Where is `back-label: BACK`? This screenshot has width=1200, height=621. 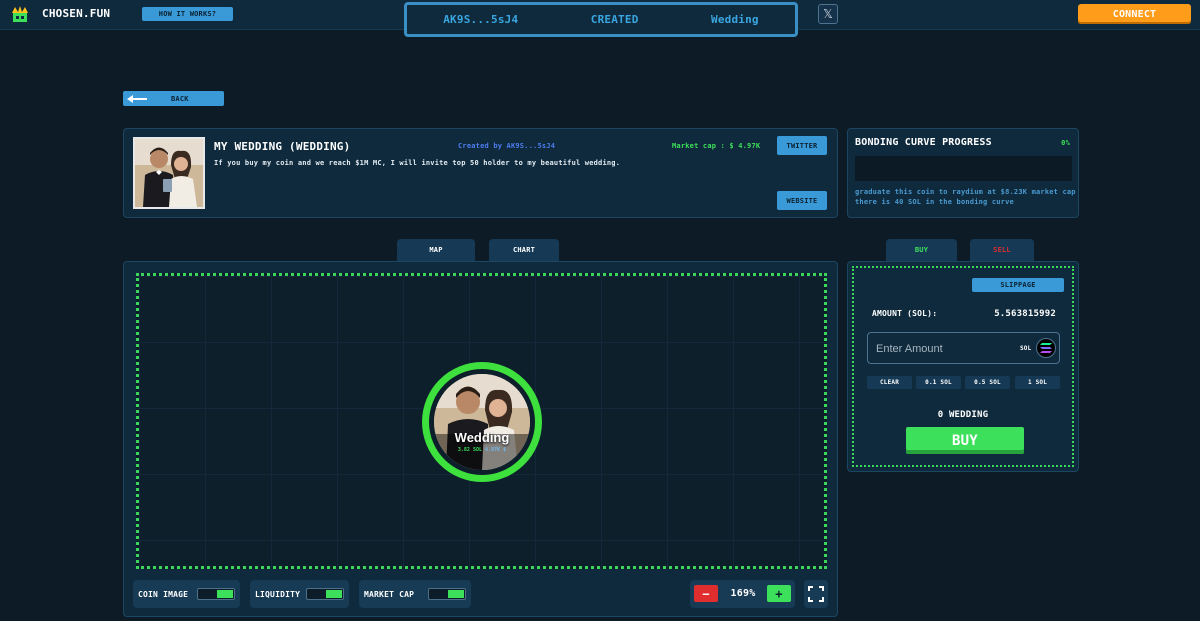 back-label: BACK is located at coordinates (180, 98).